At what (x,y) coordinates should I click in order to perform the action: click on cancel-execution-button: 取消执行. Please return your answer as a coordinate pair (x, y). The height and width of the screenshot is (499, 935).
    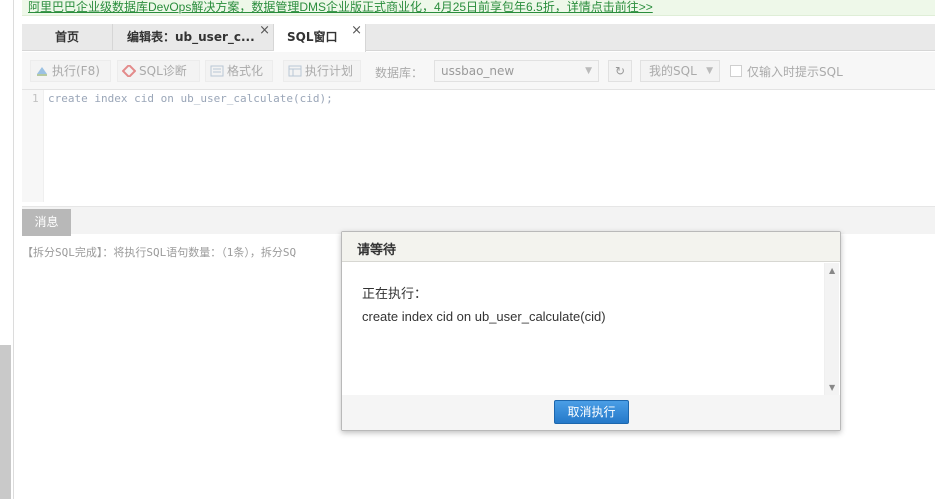
    Looking at the image, I should click on (591, 412).